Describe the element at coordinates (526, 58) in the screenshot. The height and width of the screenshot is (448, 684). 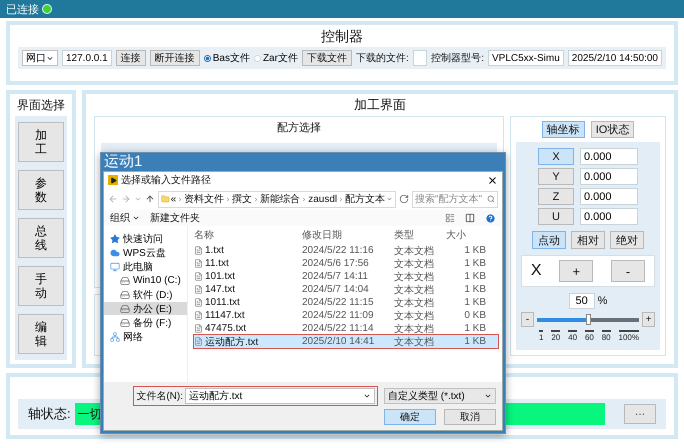
I see `model-field: VPLC5xx-Simu` at that location.